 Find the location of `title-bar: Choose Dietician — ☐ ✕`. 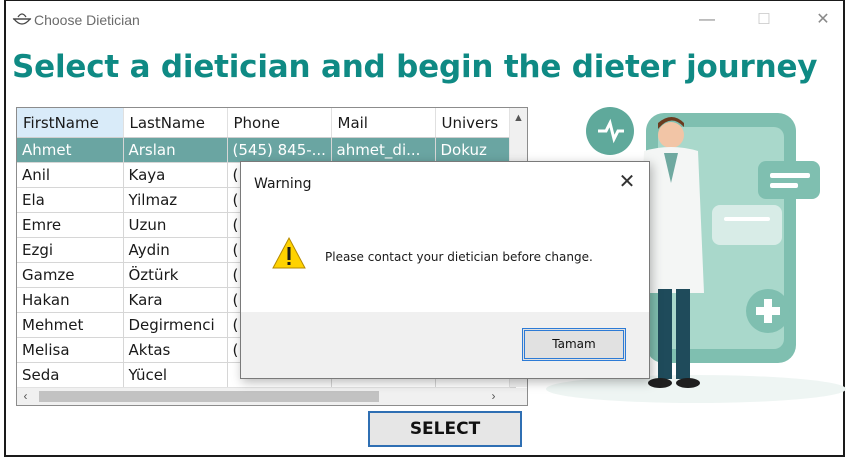

title-bar: Choose Dietician — ☐ ✕ is located at coordinates (424, 20).